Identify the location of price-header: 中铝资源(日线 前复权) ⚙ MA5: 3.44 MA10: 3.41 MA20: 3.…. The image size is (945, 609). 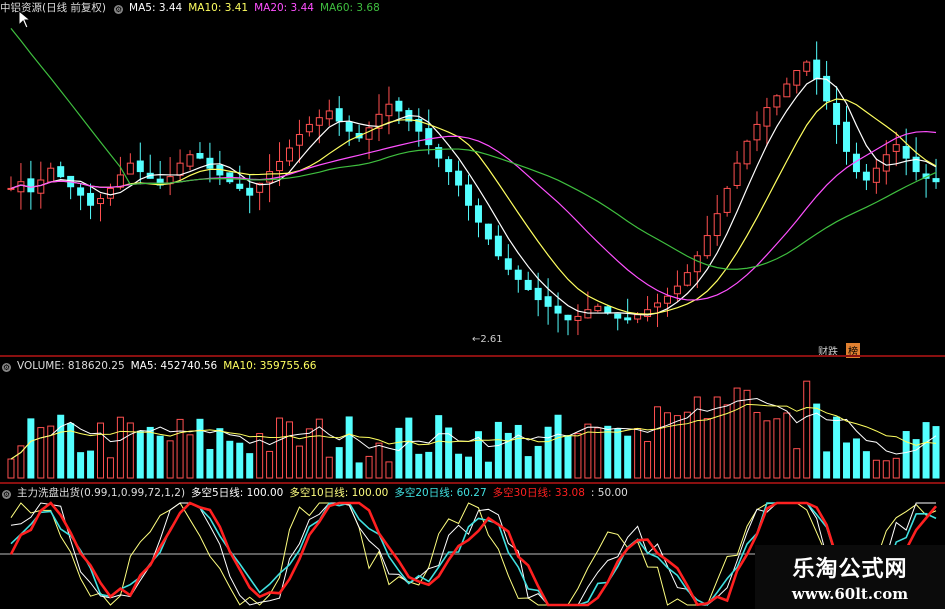
(193, 8).